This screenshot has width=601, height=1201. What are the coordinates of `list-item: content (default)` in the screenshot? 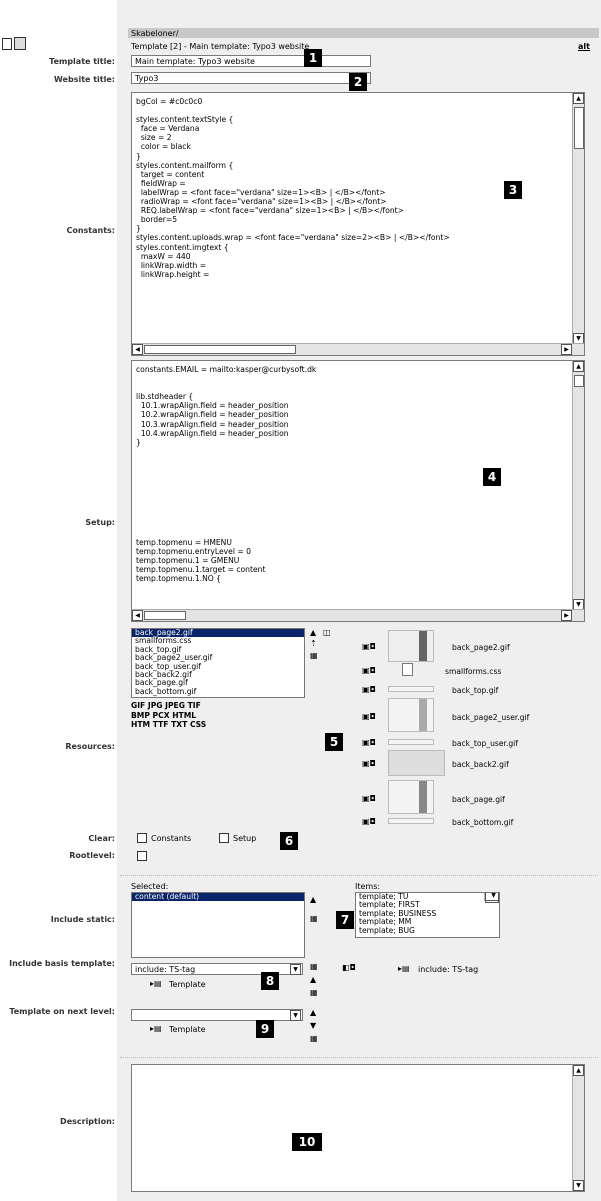 It's located at (218, 897).